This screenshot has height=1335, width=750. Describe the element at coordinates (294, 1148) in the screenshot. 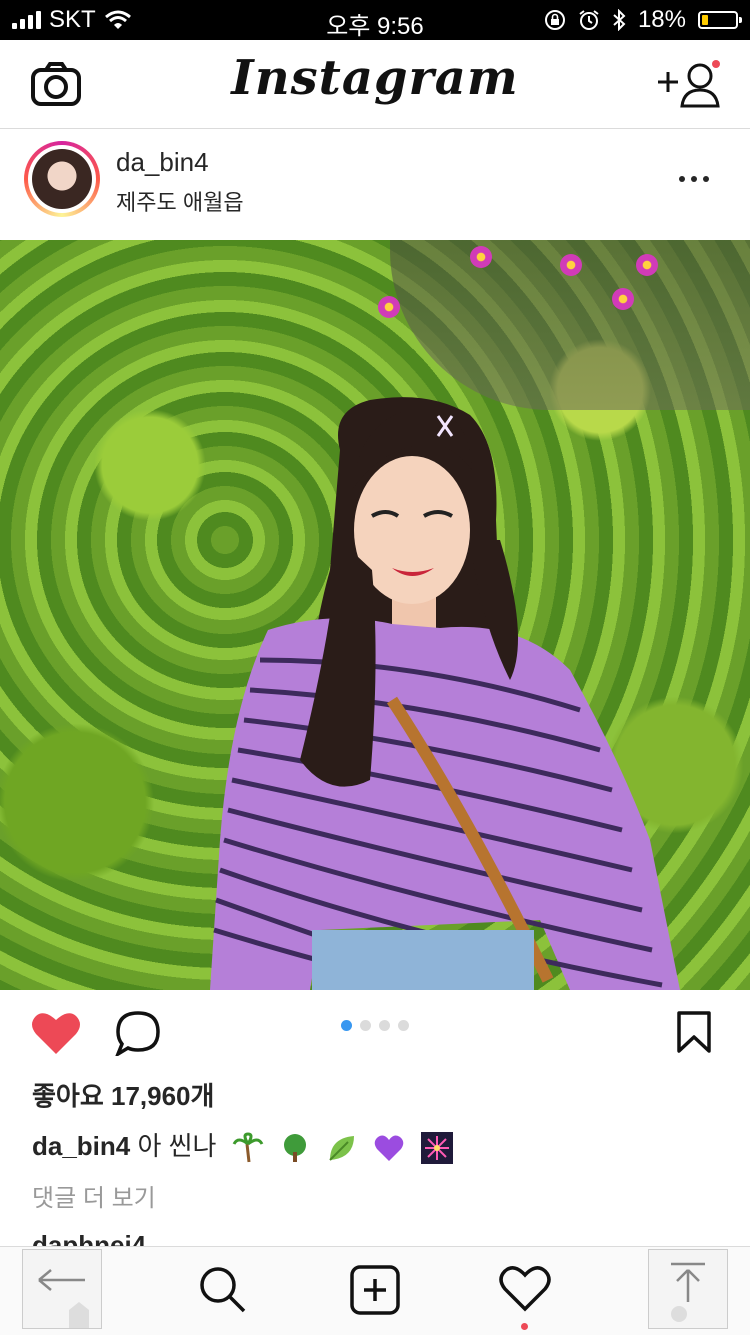

I see `tree-icon` at that location.